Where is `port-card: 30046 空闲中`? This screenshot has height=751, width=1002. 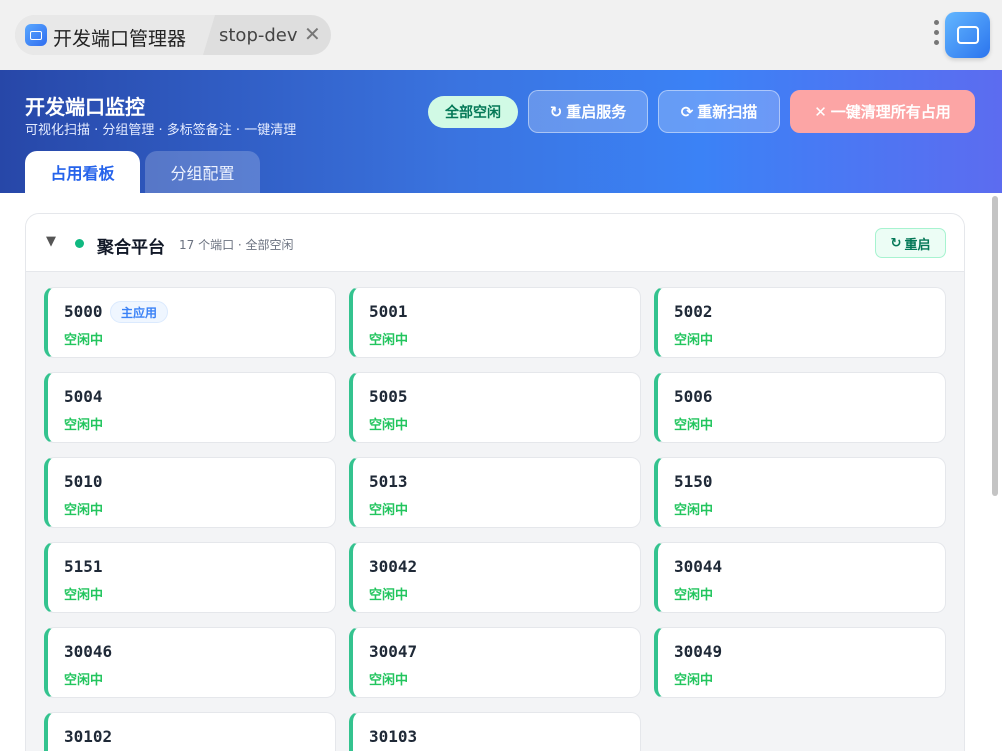 port-card: 30046 空闲中 is located at coordinates (190, 662).